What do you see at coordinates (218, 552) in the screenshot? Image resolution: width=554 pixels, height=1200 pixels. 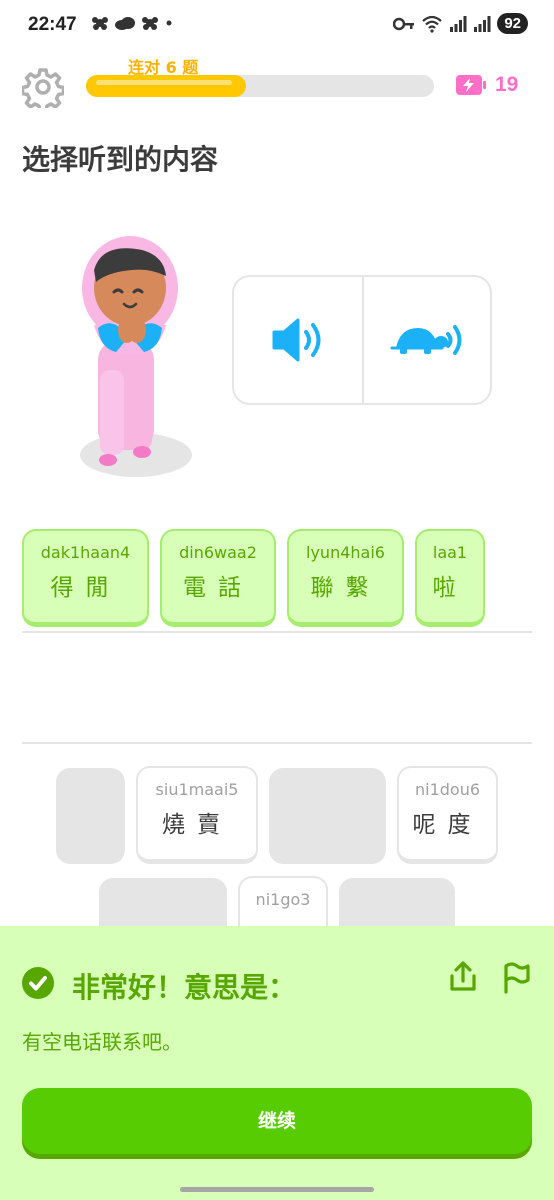 I see `tile-romanization: din6waa2` at bounding box center [218, 552].